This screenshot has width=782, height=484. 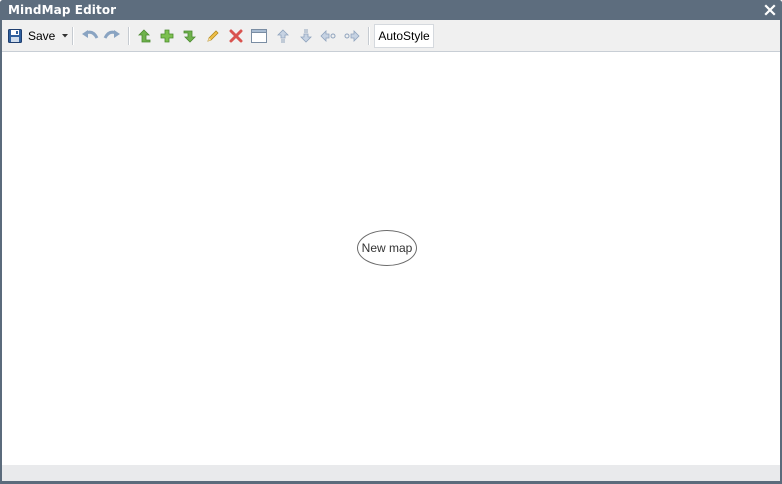 I want to click on title-bar: MindMap Editor, so click(x=391, y=10).